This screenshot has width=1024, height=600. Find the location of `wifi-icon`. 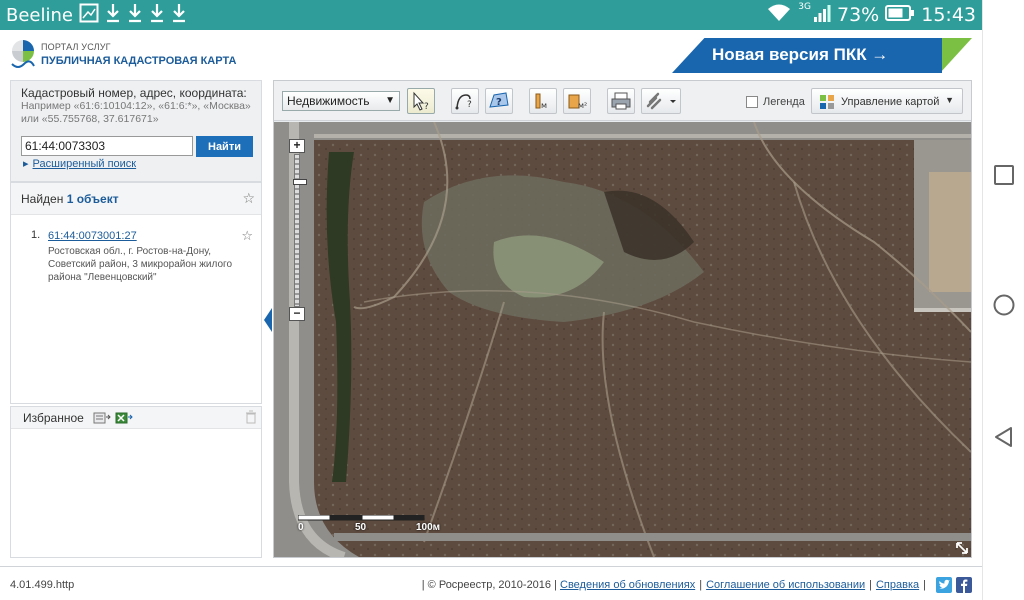

wifi-icon is located at coordinates (779, 15).